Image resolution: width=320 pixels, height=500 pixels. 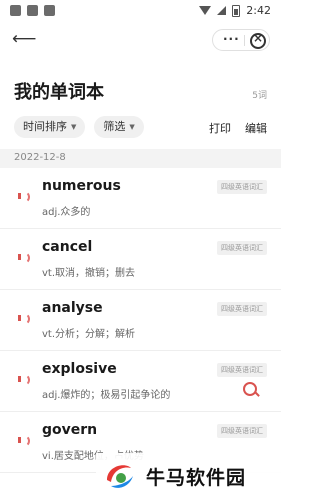 I want to click on watermark: 牛马软件园, so click(x=188, y=476).